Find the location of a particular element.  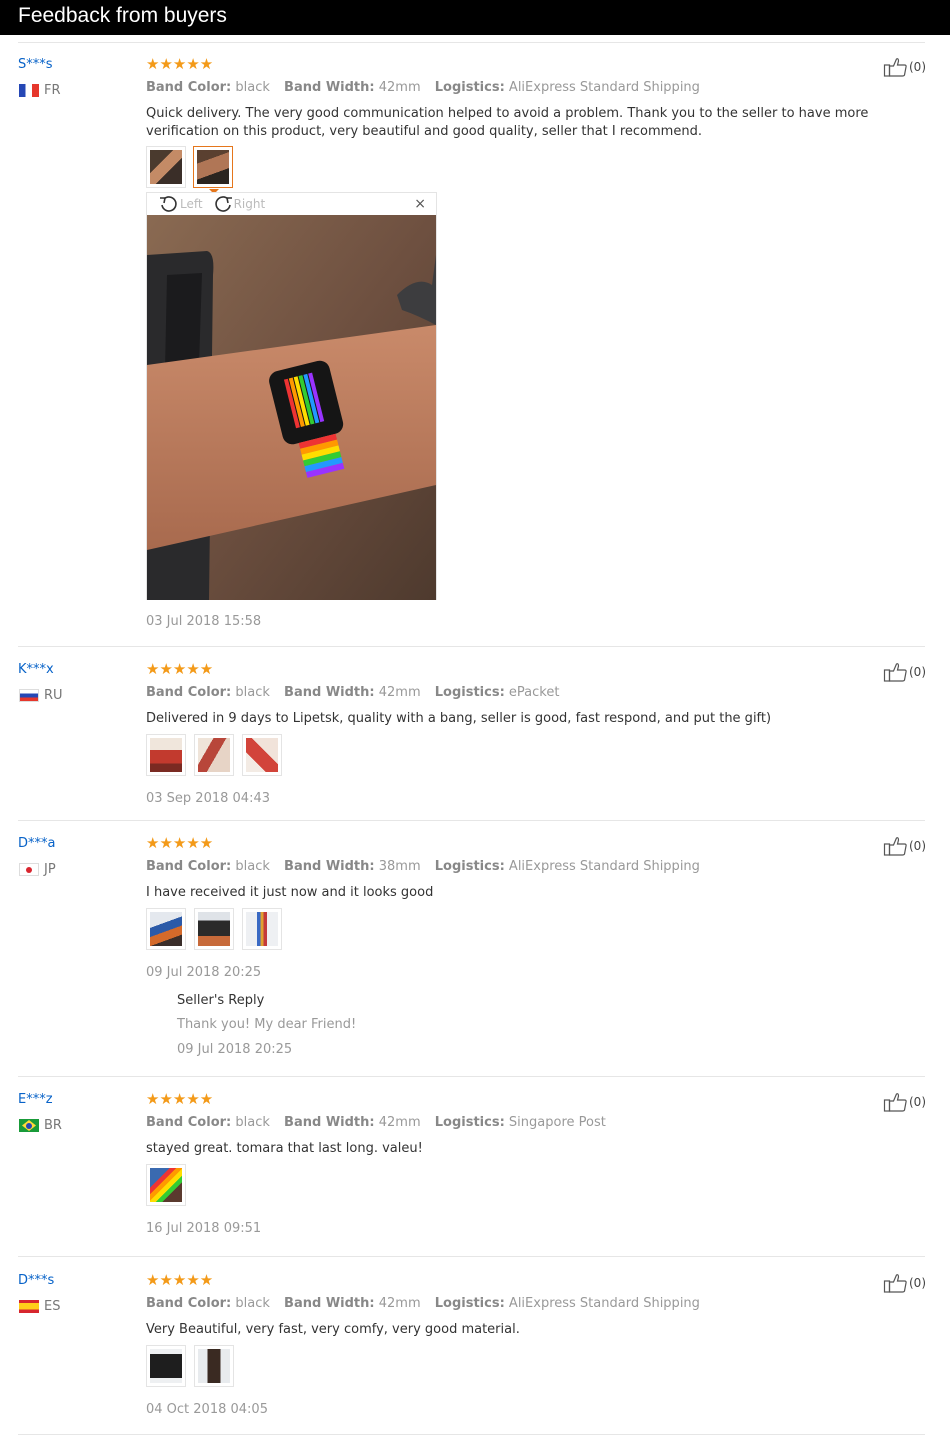

reviewer-name: D***a is located at coordinates (36, 843).